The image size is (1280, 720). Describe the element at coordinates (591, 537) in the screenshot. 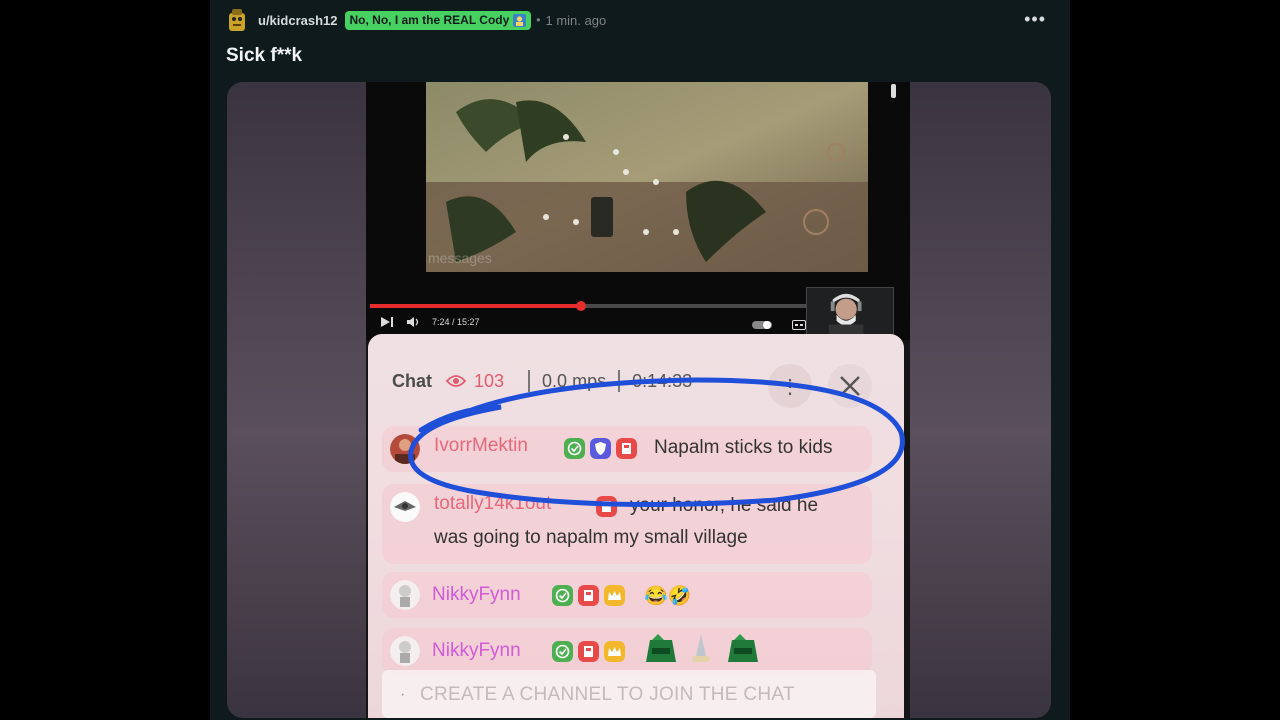

I see `chat-message-text-line2: was going to napalm my small village` at that location.